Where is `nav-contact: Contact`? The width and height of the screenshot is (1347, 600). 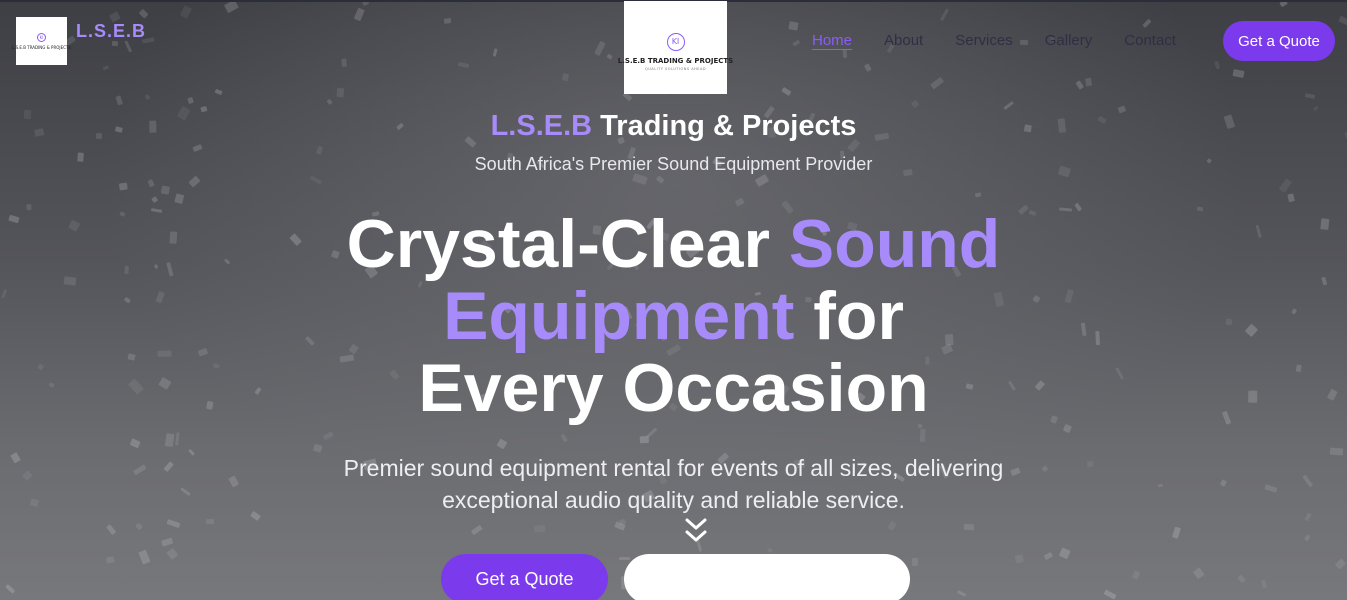
nav-contact: Contact is located at coordinates (1150, 40).